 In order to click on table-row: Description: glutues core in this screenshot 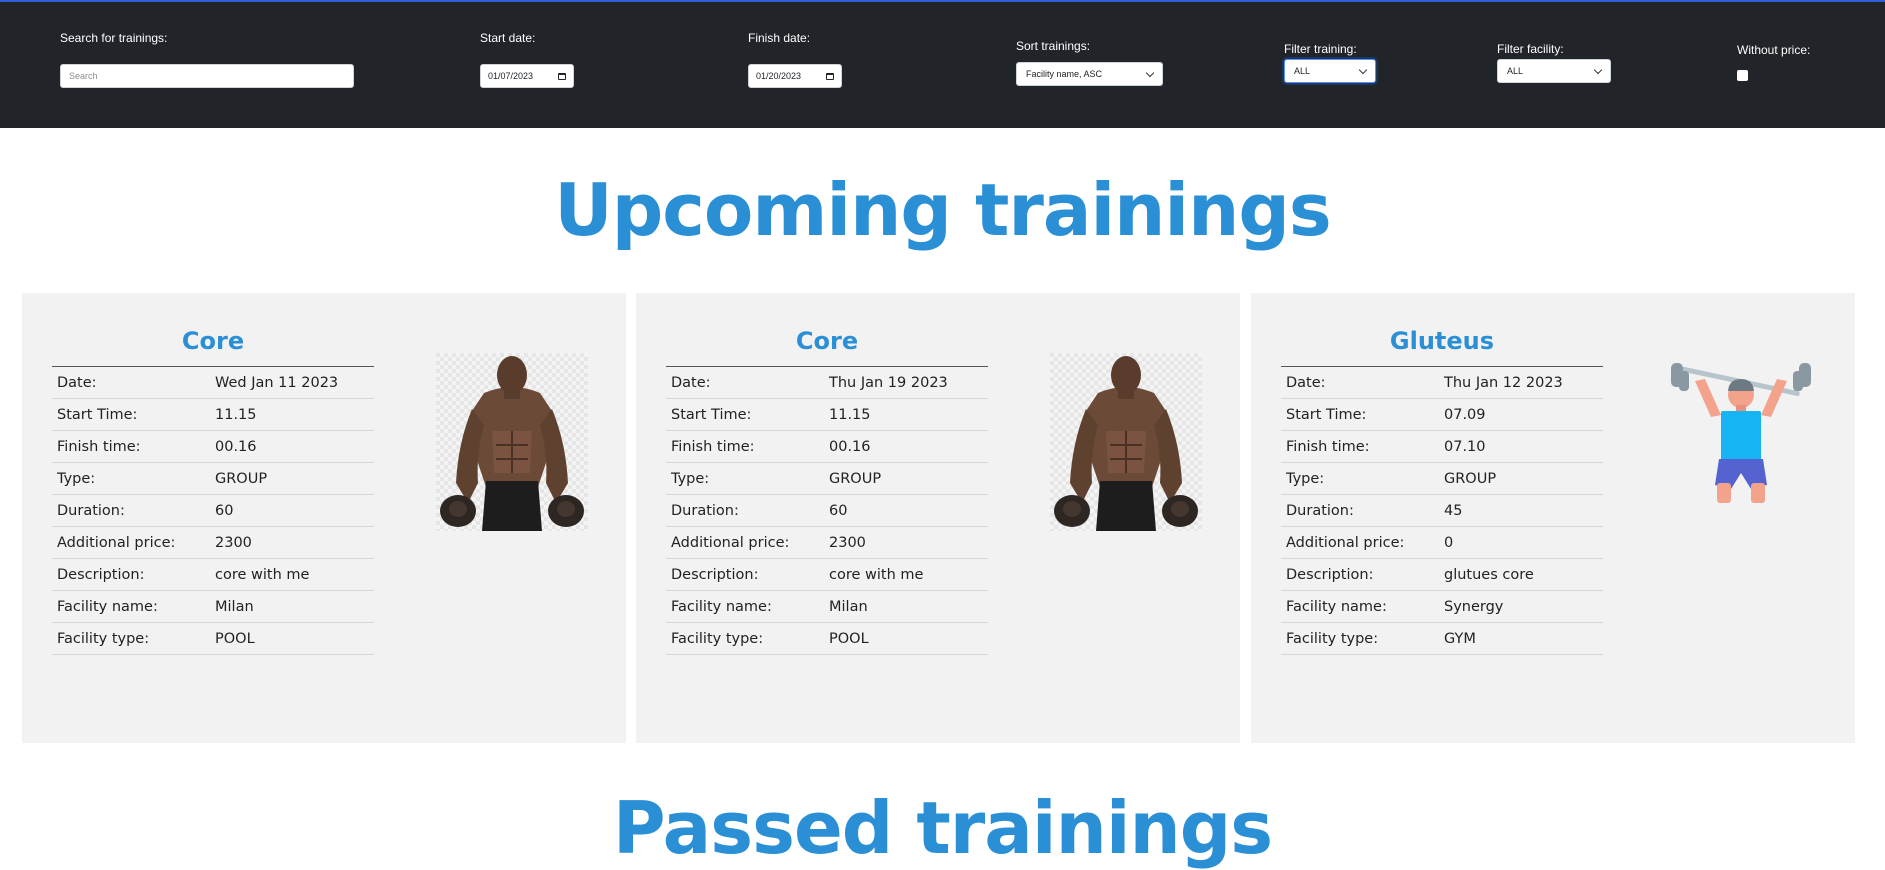, I will do `click(1442, 574)`.